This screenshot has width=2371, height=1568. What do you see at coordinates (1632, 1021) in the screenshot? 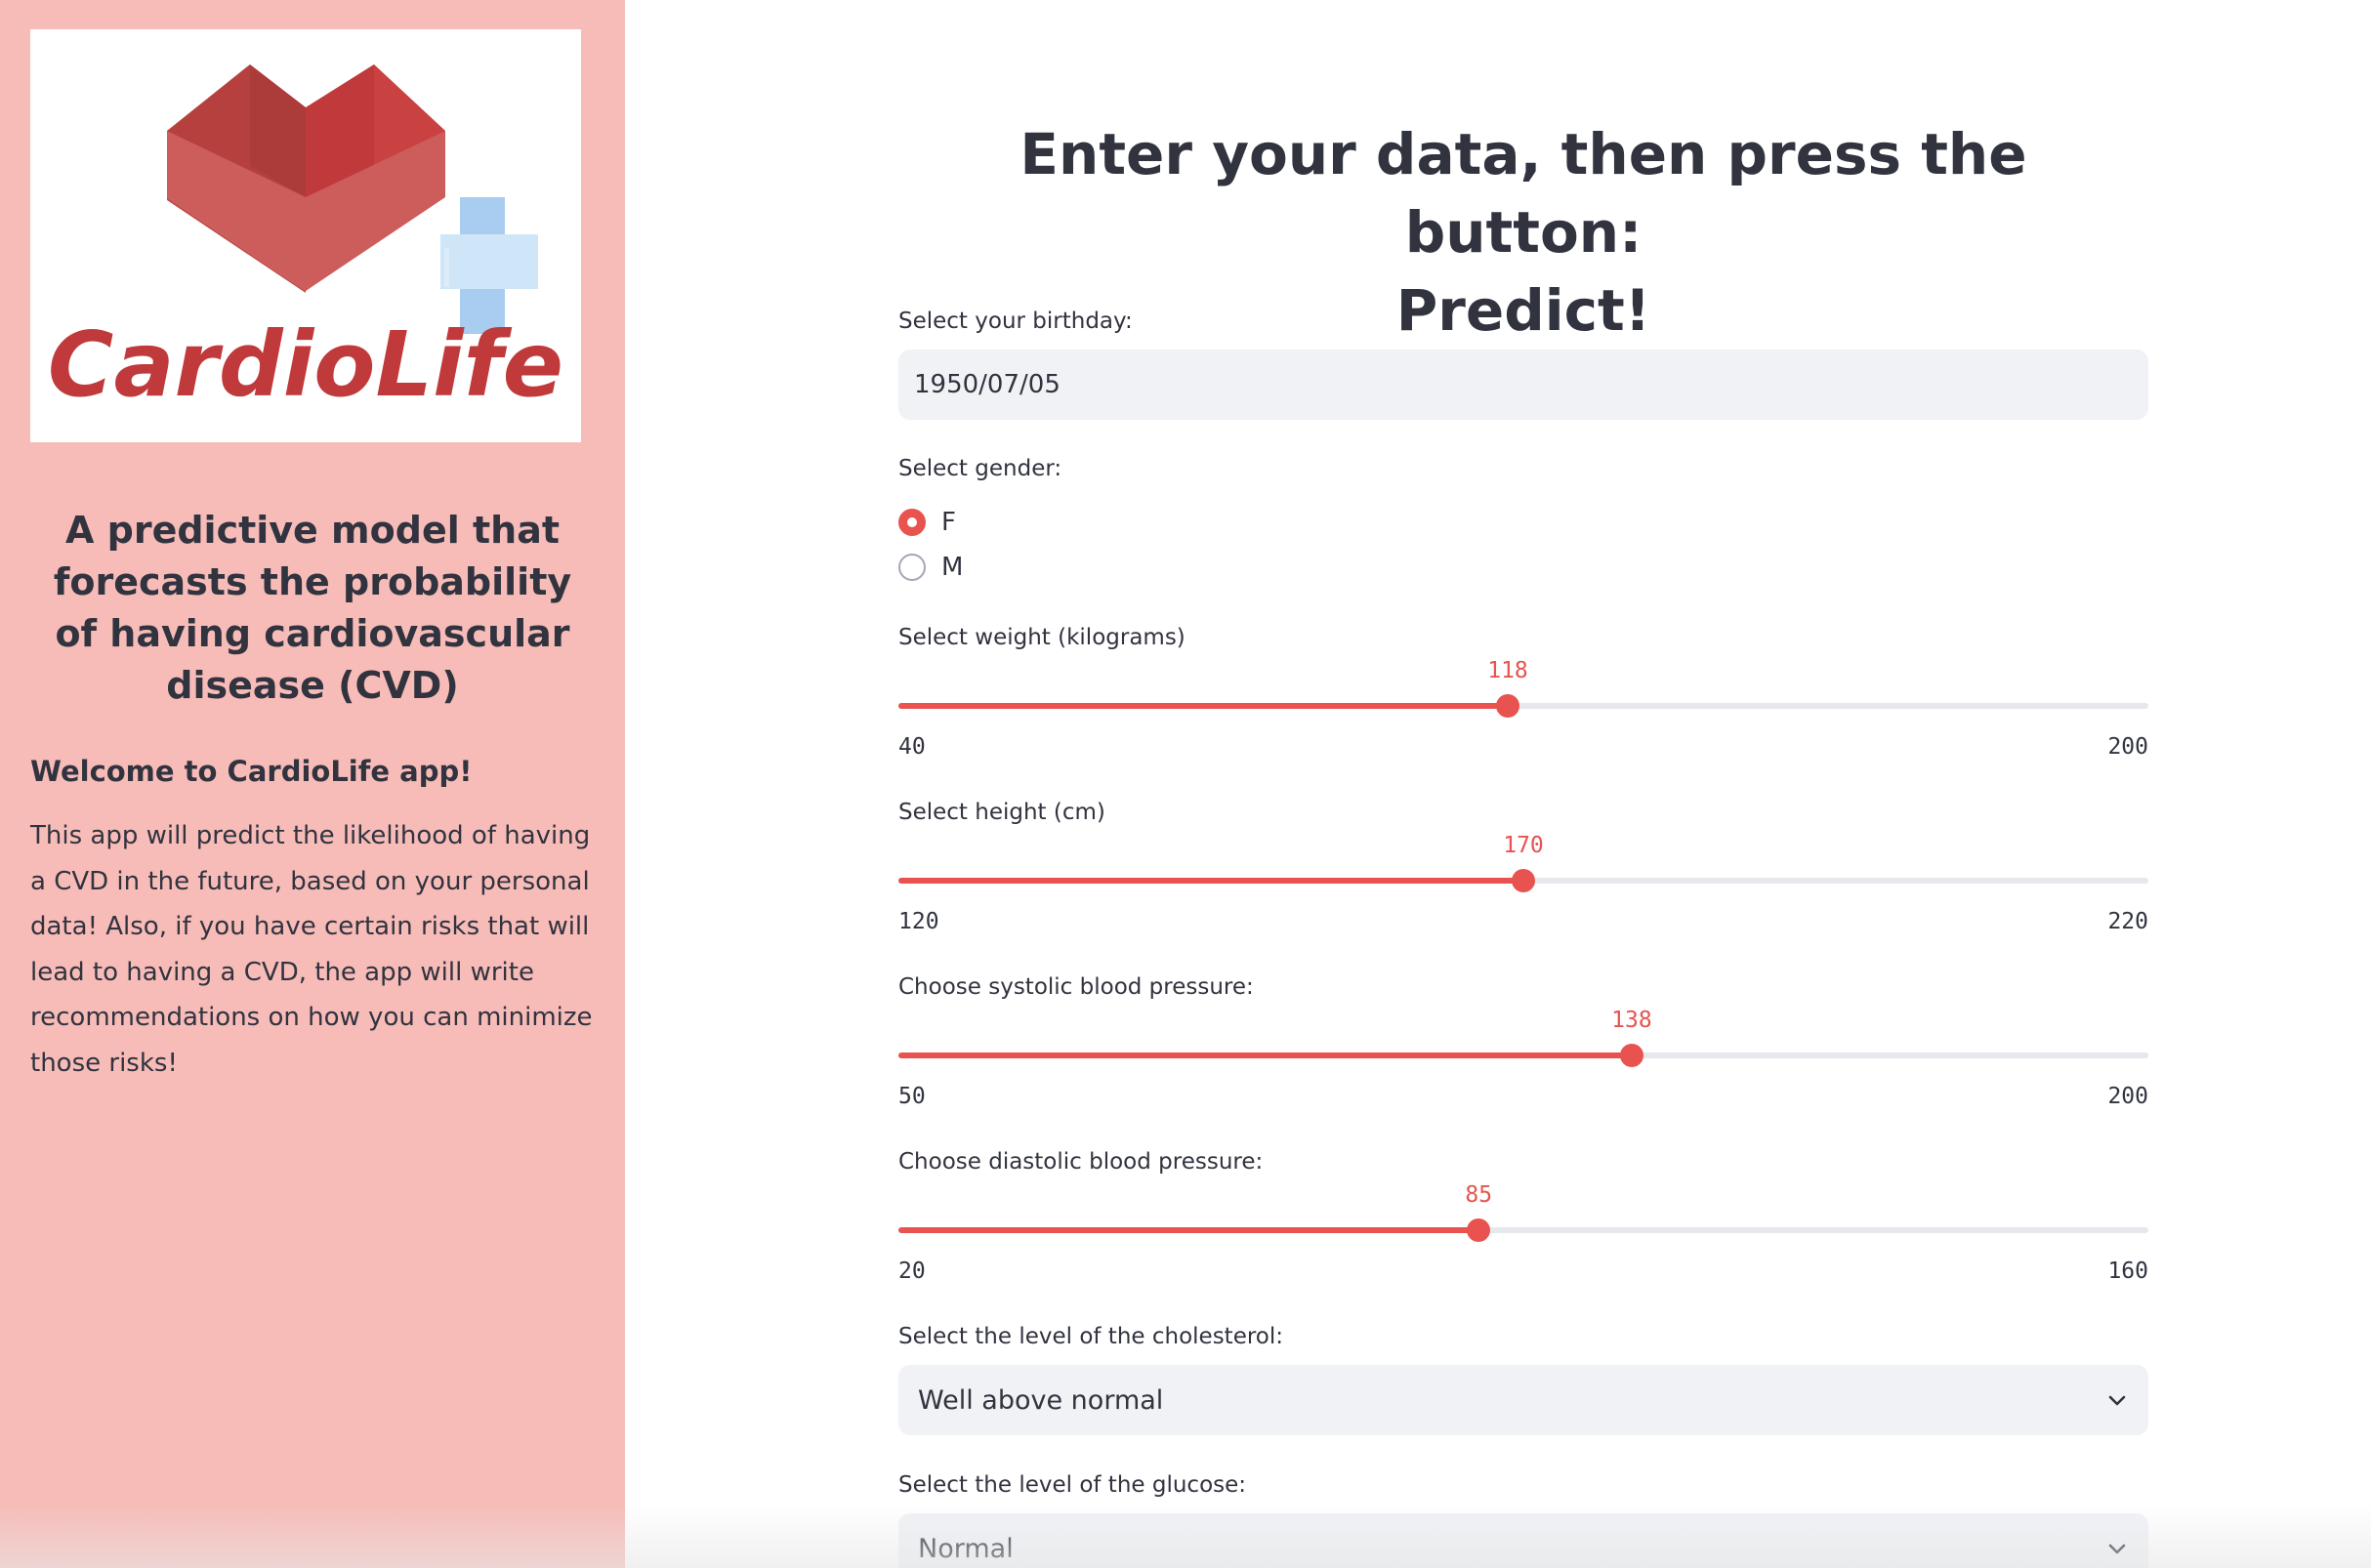
I see `slider-value: 138` at bounding box center [1632, 1021].